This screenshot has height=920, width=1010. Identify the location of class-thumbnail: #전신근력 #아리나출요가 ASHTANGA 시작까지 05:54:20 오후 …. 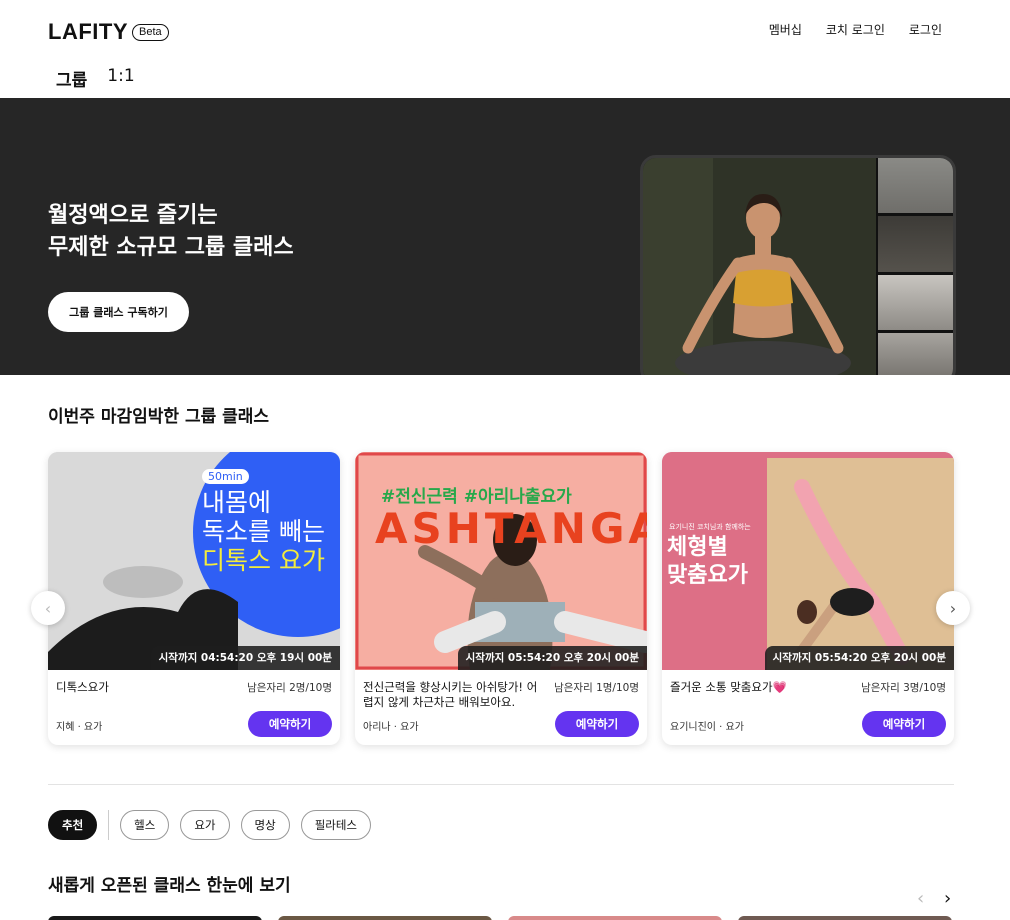
(501, 561).